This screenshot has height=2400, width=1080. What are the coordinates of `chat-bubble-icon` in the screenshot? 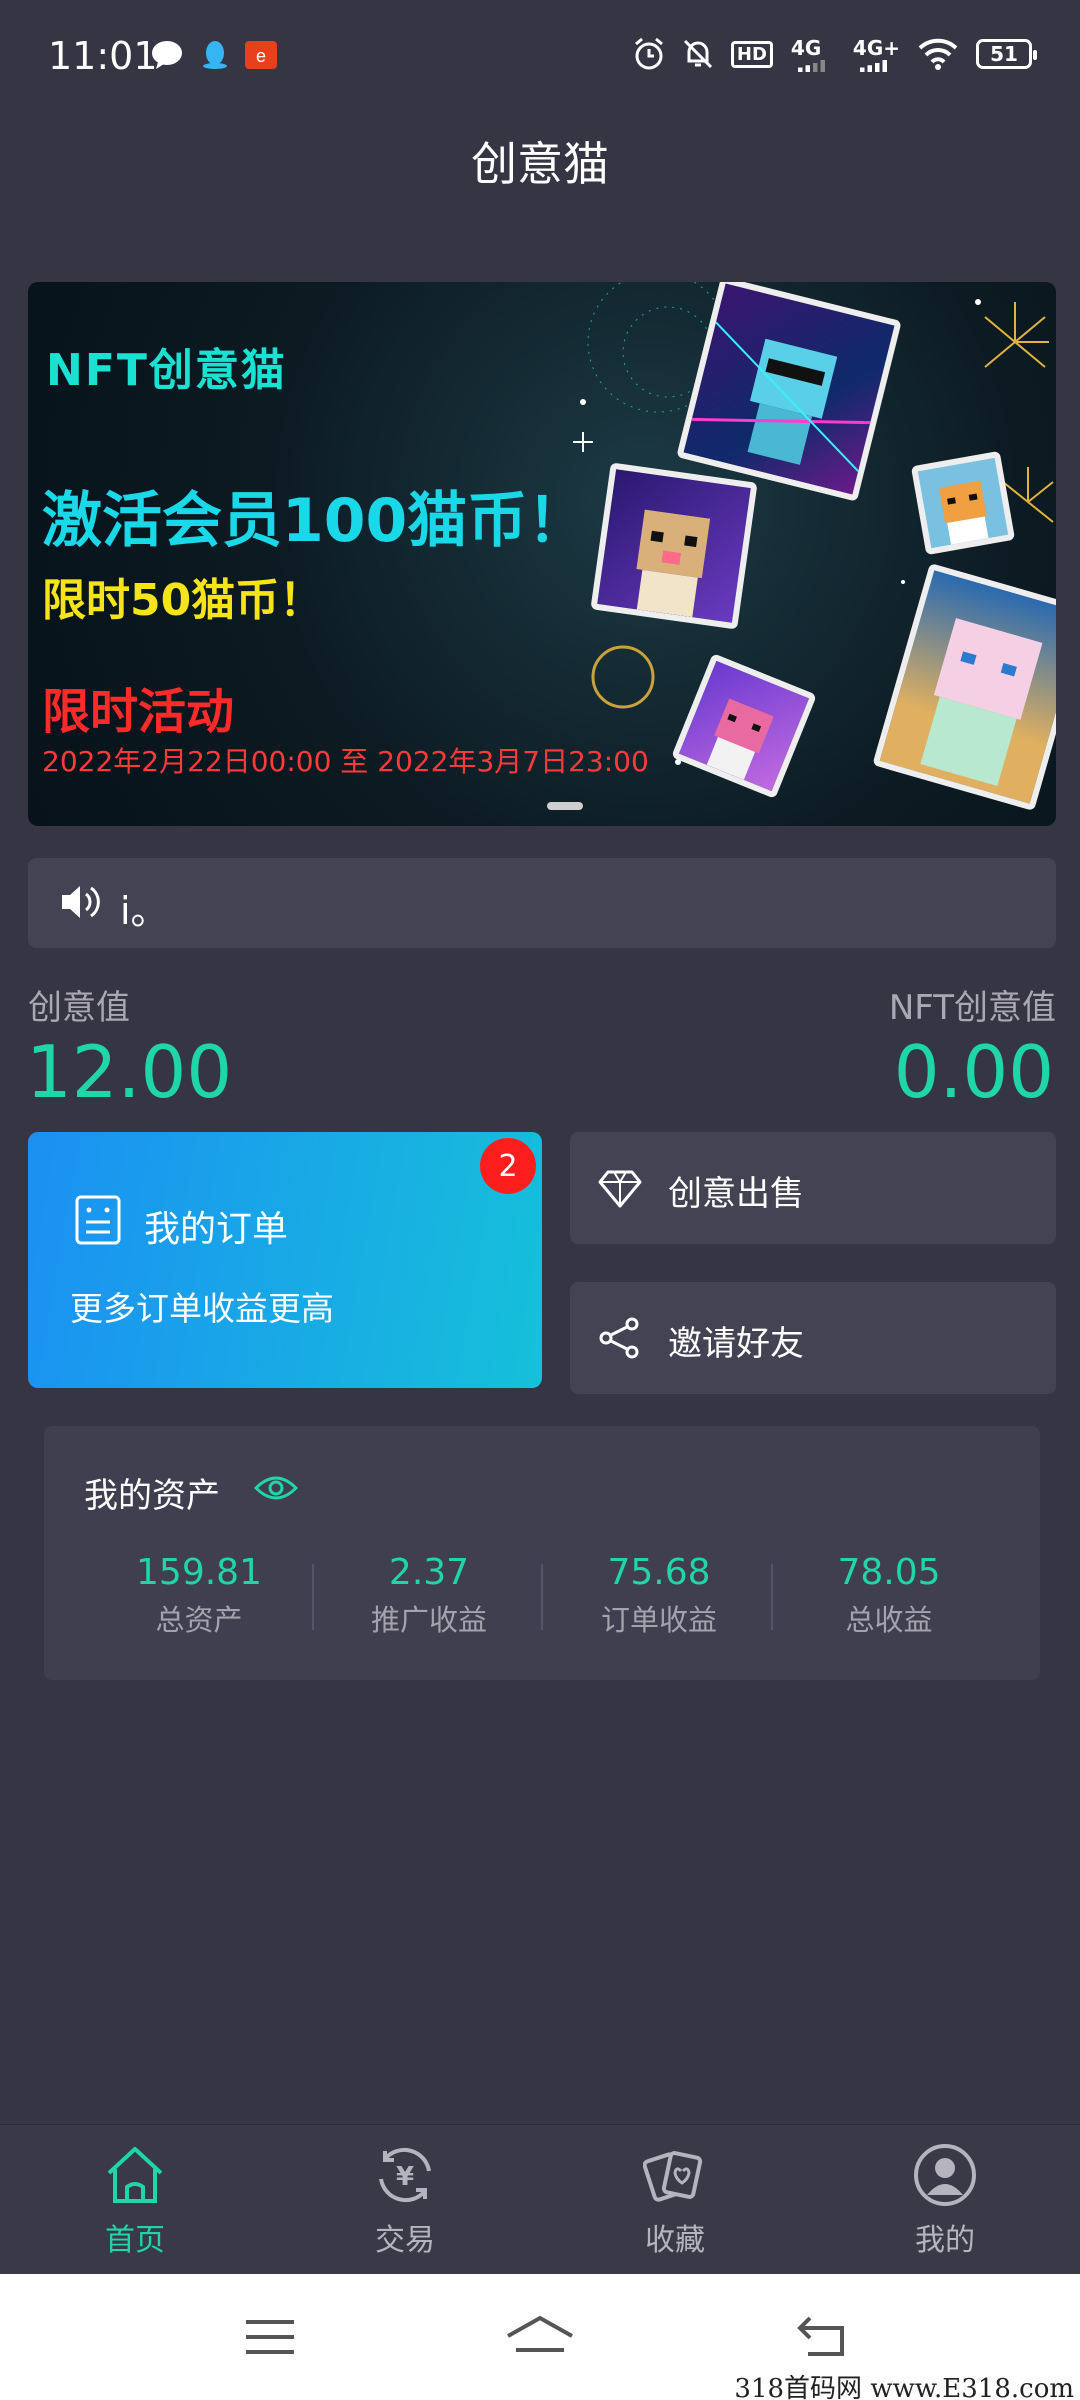 It's located at (167, 55).